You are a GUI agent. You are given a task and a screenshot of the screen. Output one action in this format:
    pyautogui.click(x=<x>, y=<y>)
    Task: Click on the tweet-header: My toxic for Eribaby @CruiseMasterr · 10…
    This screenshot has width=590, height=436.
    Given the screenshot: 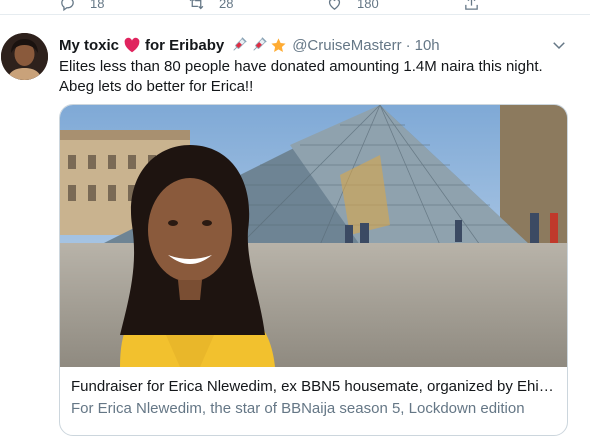 What is the action you would take?
    pyautogui.click(x=319, y=45)
    